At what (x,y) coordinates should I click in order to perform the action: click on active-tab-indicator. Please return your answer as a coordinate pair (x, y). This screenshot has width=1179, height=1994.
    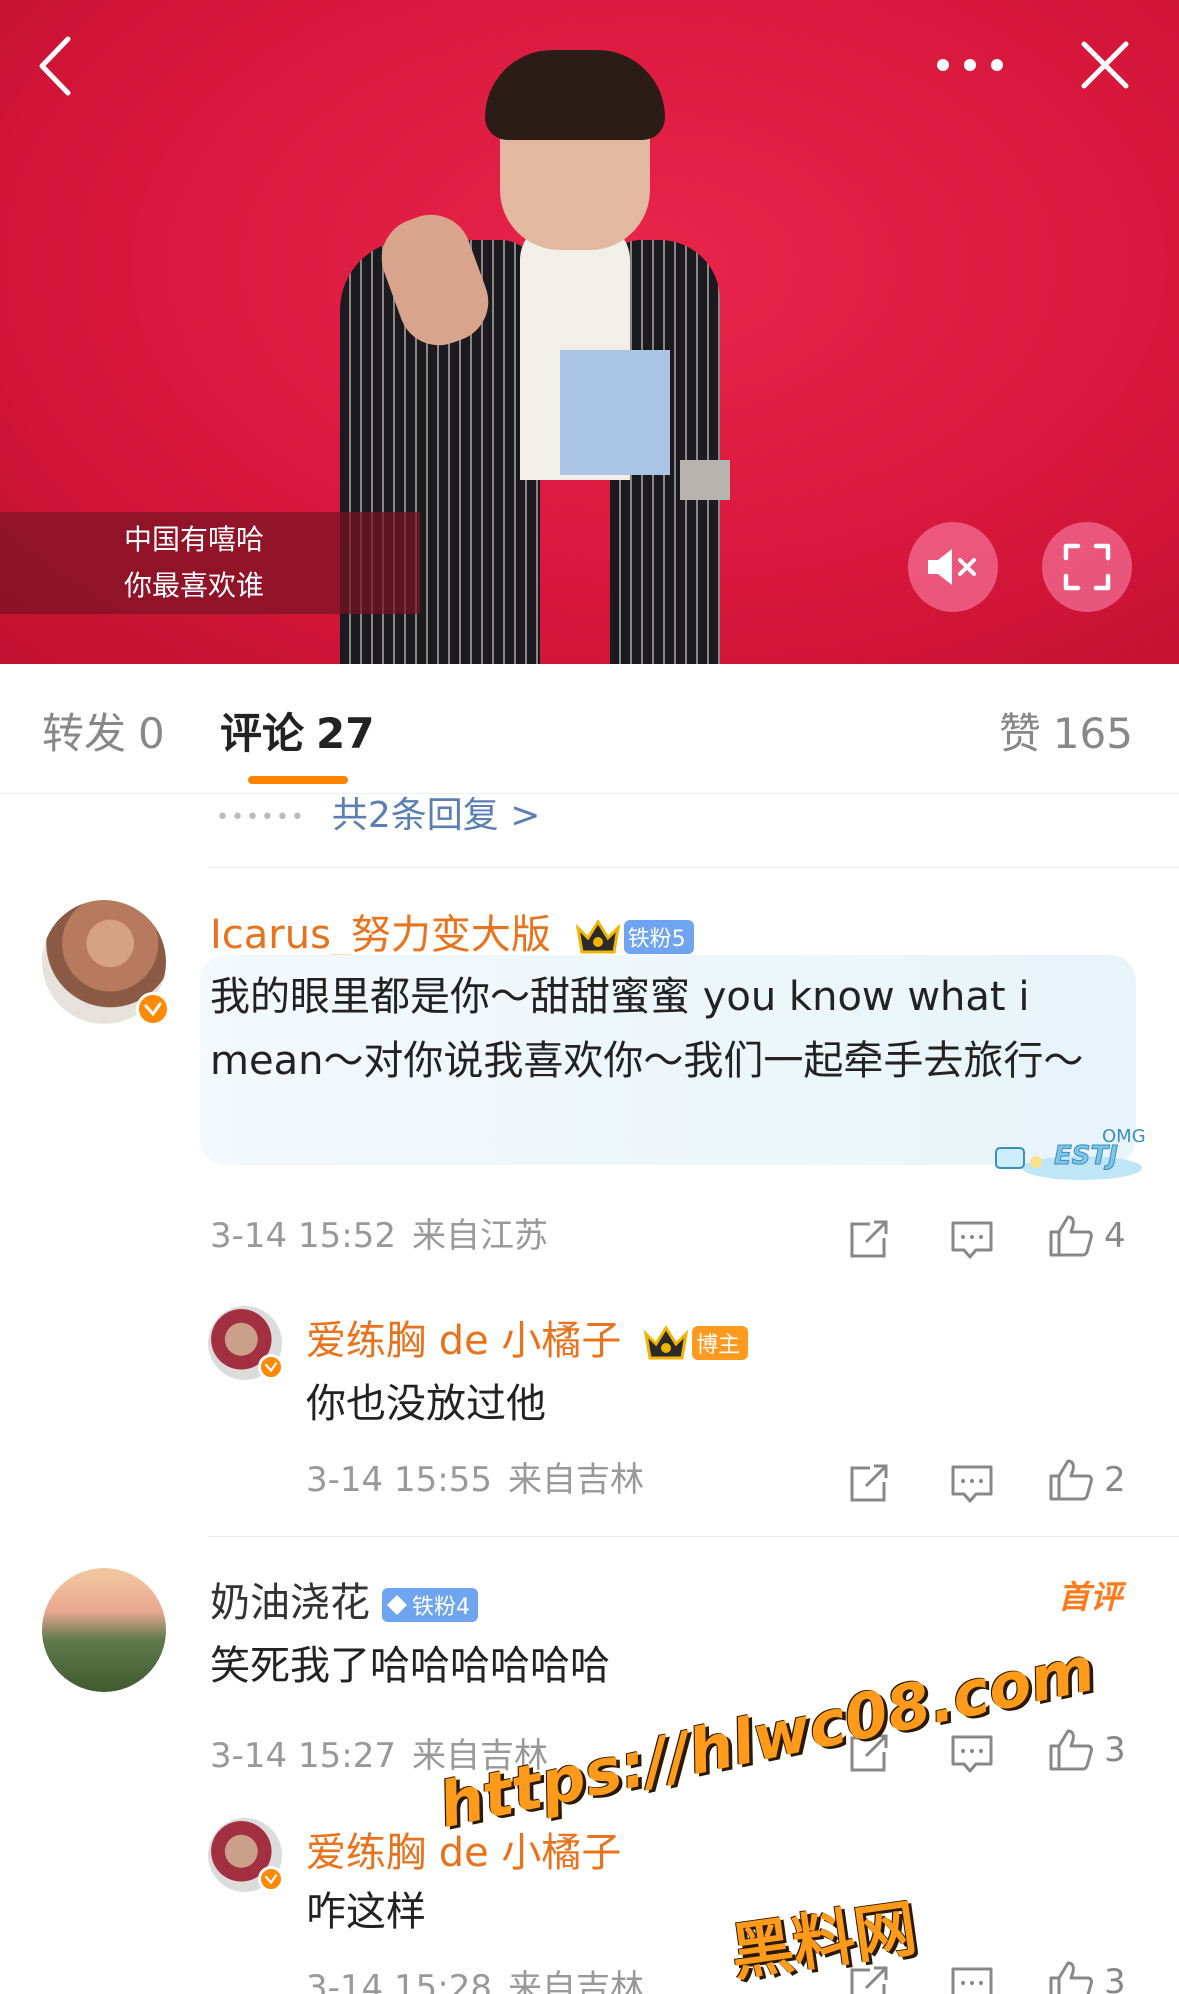
    Looking at the image, I should click on (298, 780).